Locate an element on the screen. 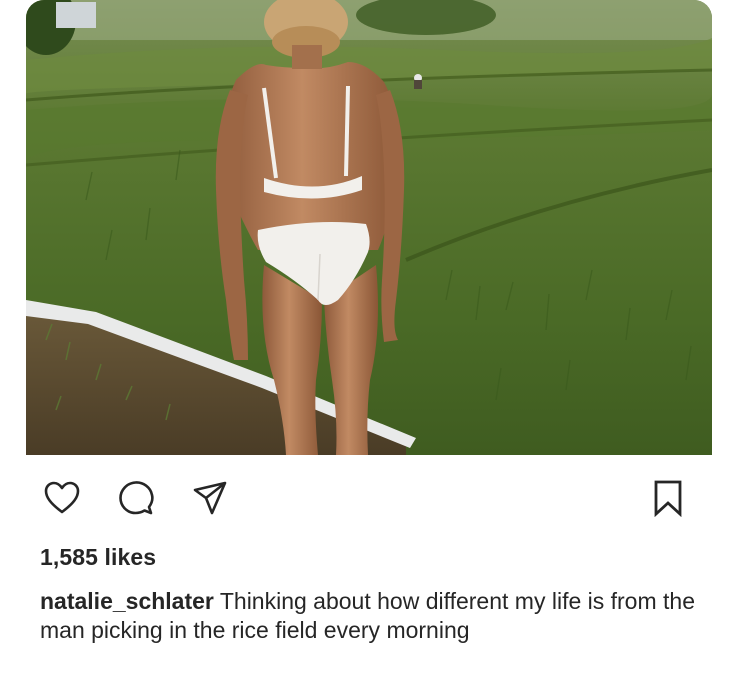 The width and height of the screenshot is (744, 687). likes-count: 1,585 likes is located at coordinates (98, 557).